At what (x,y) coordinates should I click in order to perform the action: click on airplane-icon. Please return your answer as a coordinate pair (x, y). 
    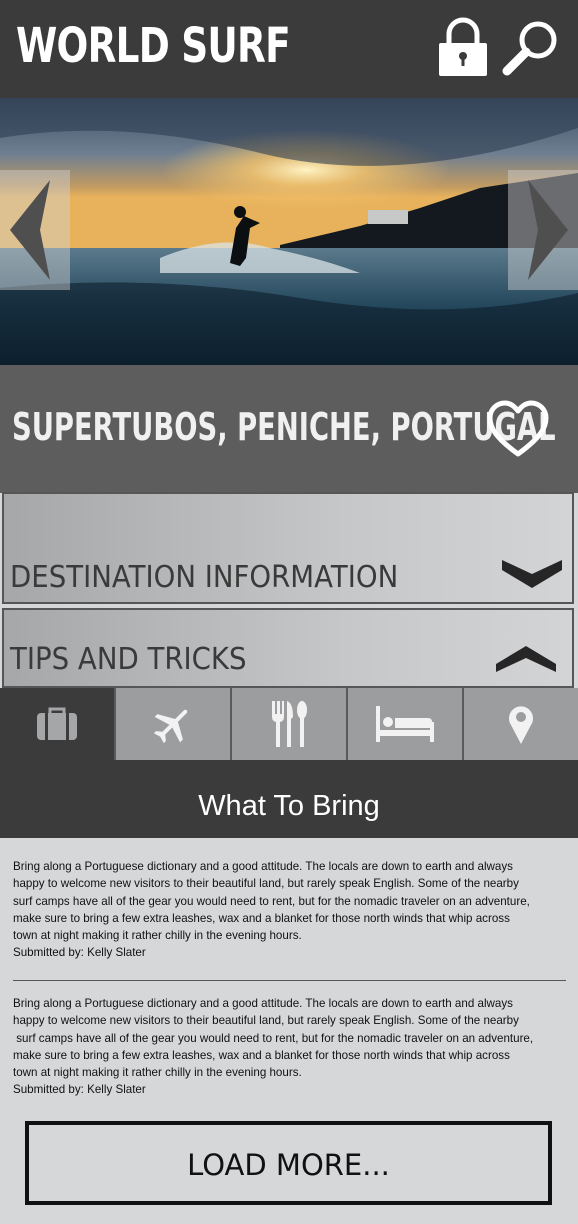
    Looking at the image, I should click on (170, 726).